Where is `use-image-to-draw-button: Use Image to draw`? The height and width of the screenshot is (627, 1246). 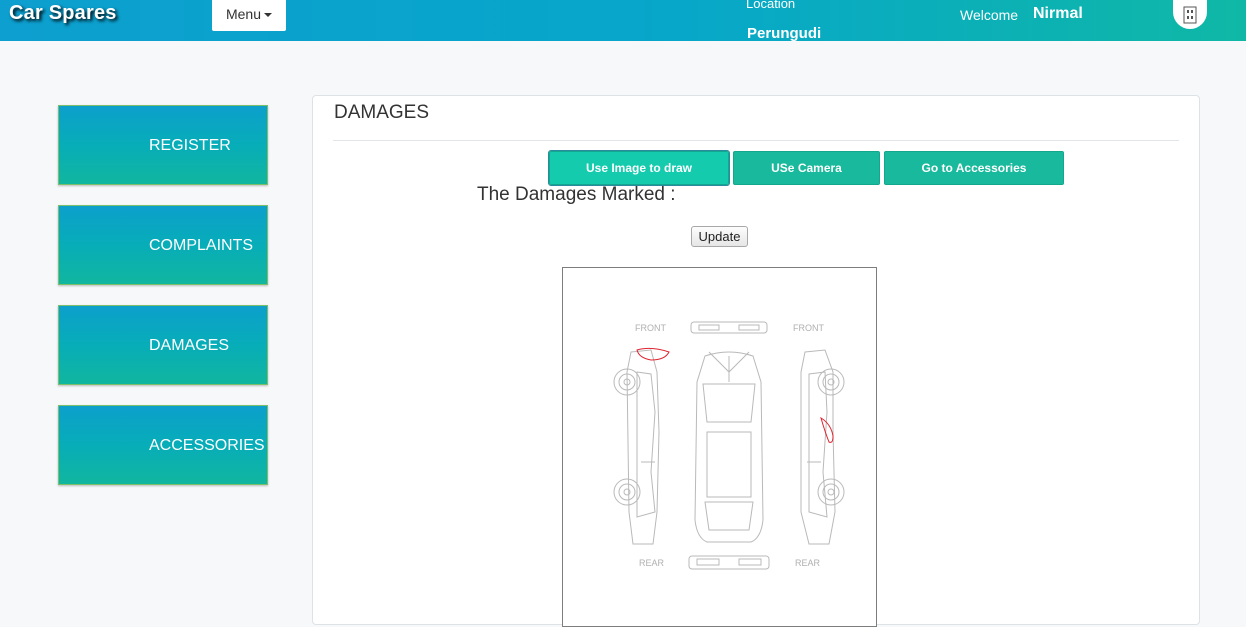 use-image-to-draw-button: Use Image to draw is located at coordinates (639, 168).